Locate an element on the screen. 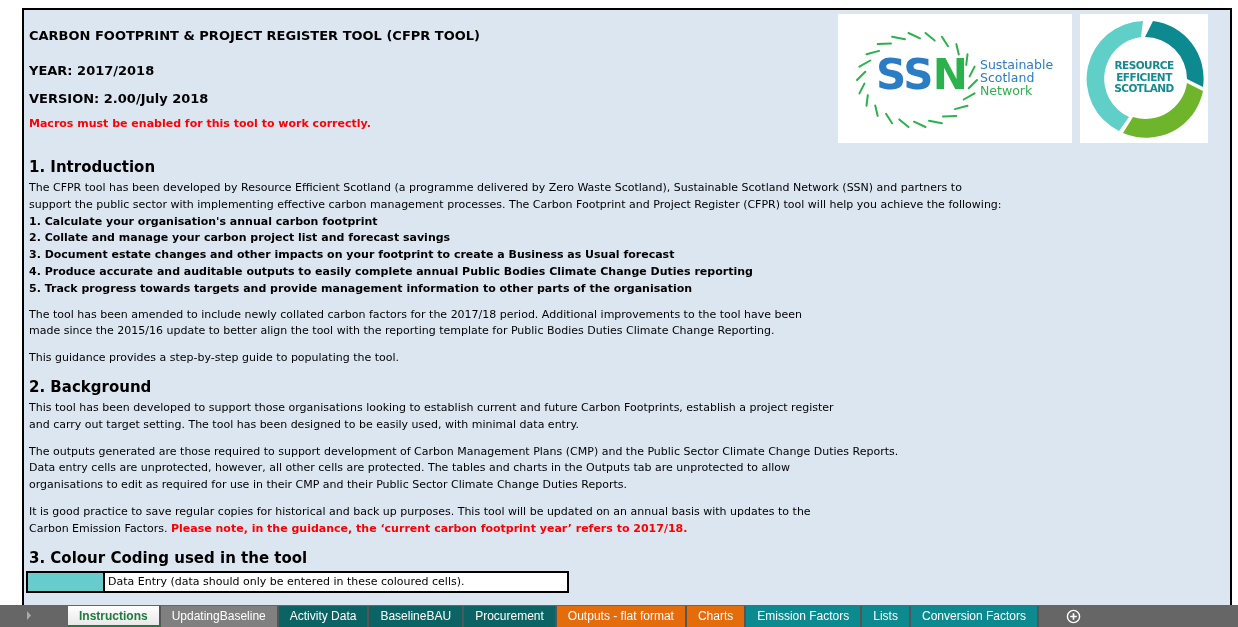 The width and height of the screenshot is (1238, 627). sheet-tab: Charts is located at coordinates (716, 616).